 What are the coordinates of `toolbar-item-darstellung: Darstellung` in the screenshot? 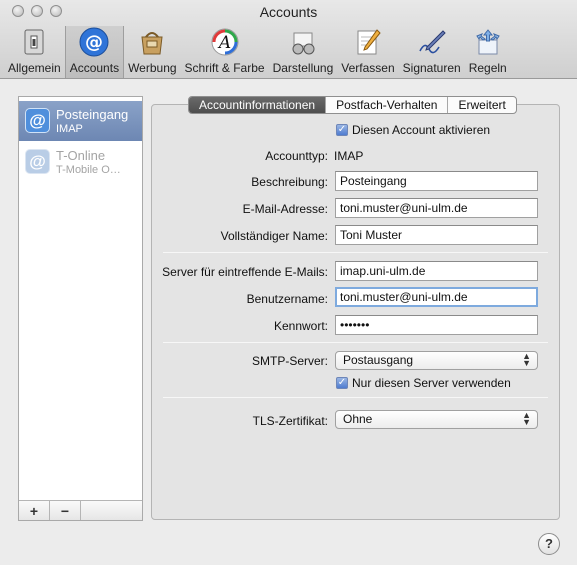 It's located at (303, 52).